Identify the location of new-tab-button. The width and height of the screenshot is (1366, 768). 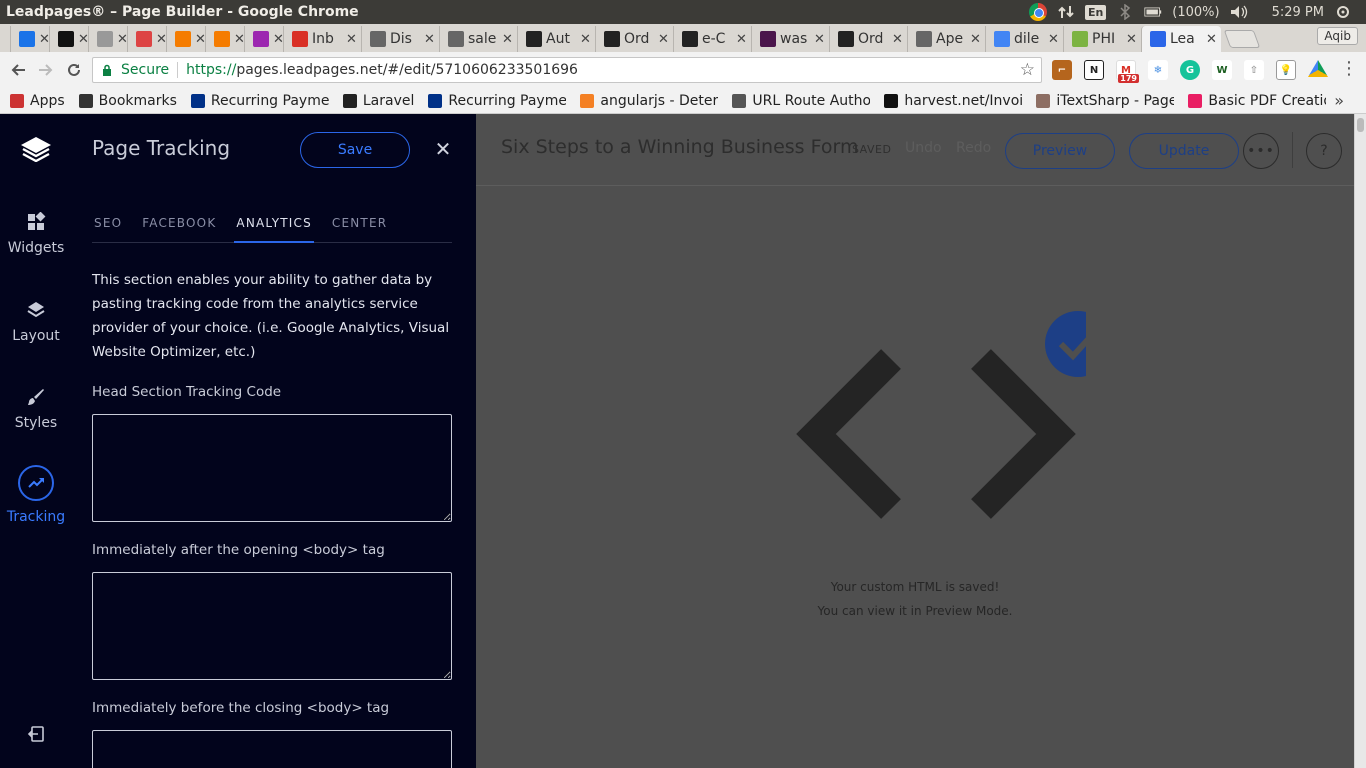
(1242, 39).